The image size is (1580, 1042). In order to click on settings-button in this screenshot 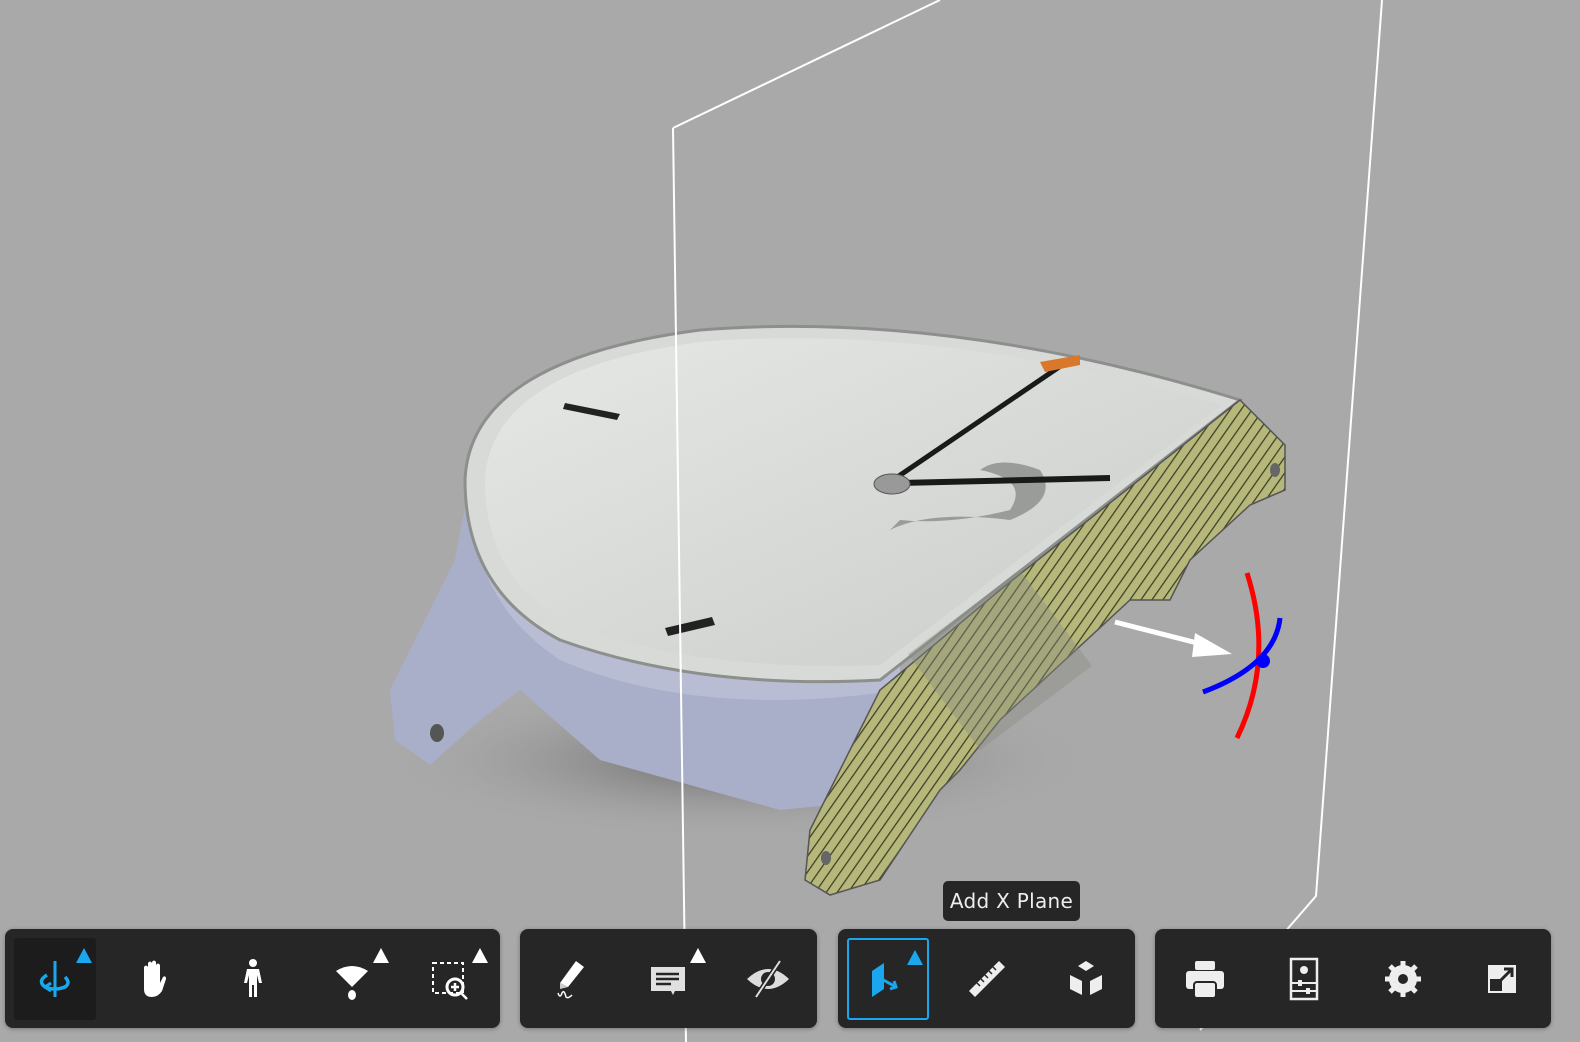, I will do `click(1403, 979)`.